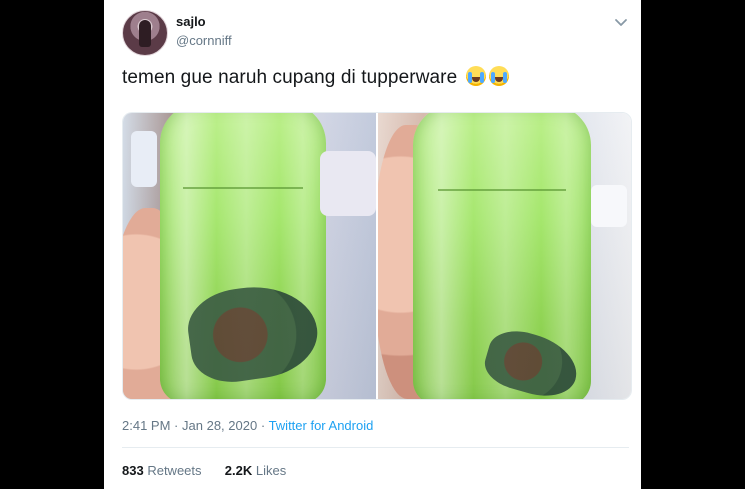 Image resolution: width=745 pixels, height=489 pixels. Describe the element at coordinates (271, 470) in the screenshot. I see `likes-label: Likes` at that location.